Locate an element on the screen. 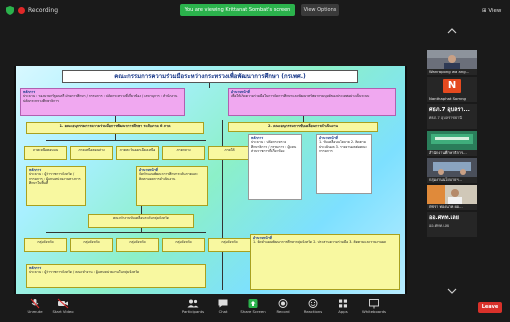  region-box: ภาคเหนือตอนล่าง is located at coordinates (91, 153).